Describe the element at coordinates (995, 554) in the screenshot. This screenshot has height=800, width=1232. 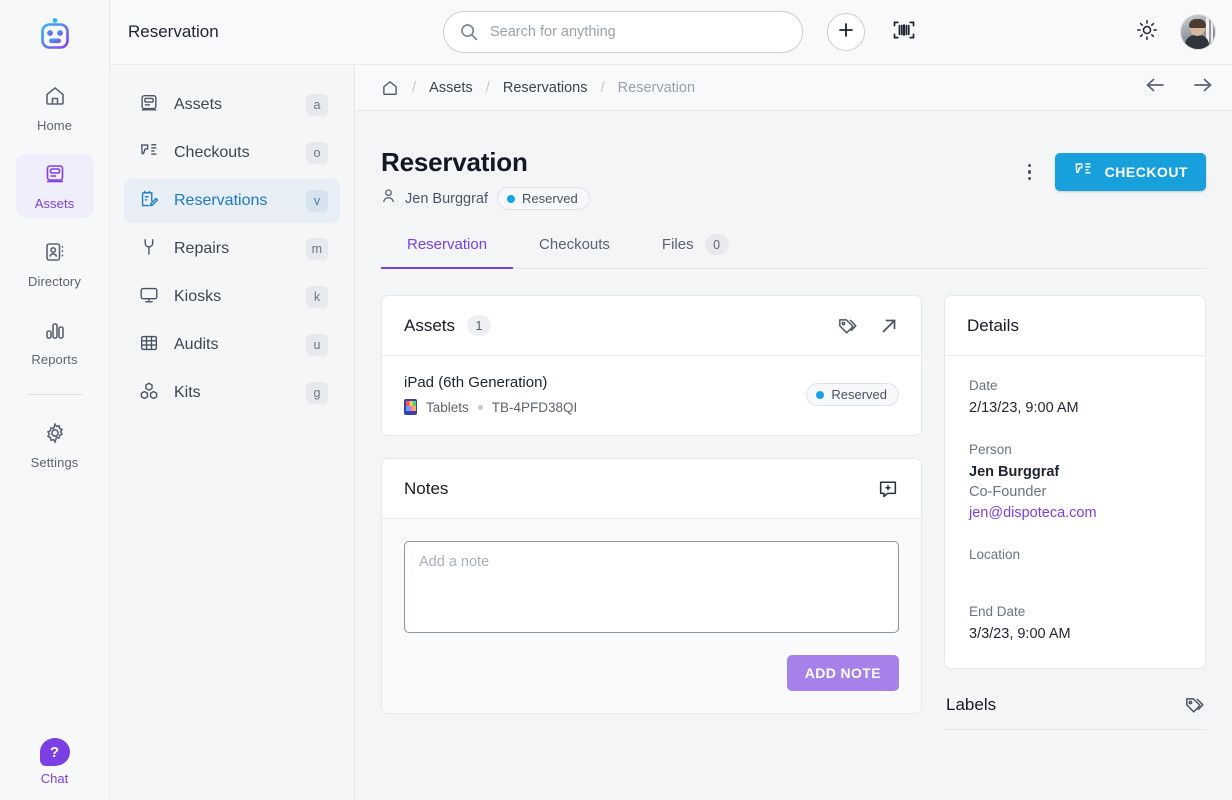
I see `detail-label: Location` at that location.